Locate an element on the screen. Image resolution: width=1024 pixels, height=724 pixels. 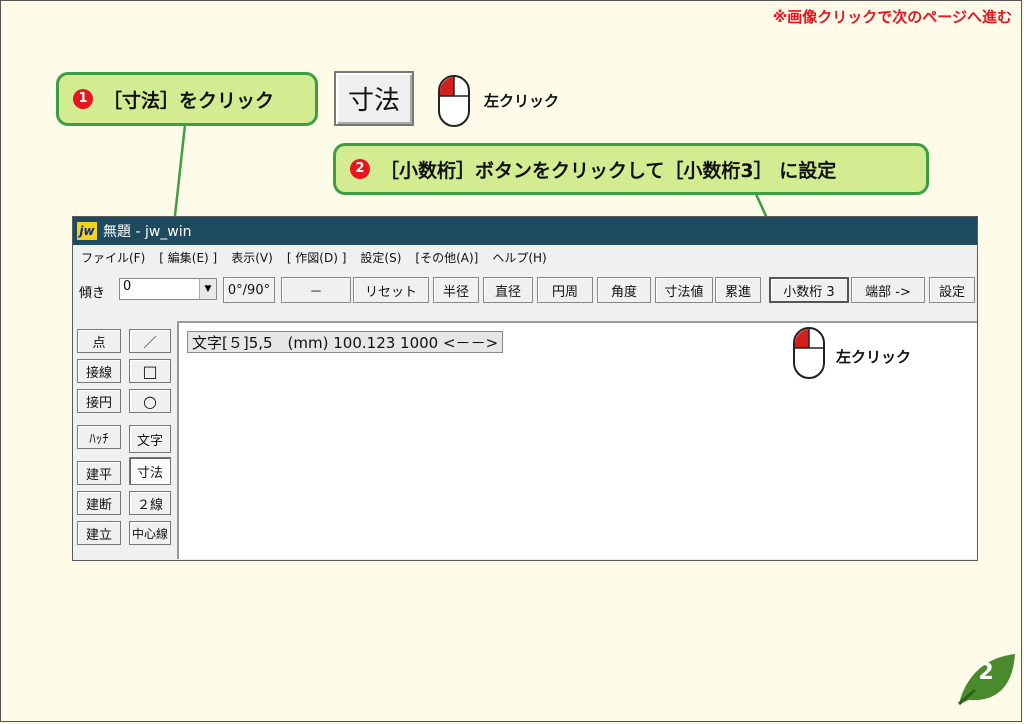
end-type-button: 端部 -> is located at coordinates (888, 290).